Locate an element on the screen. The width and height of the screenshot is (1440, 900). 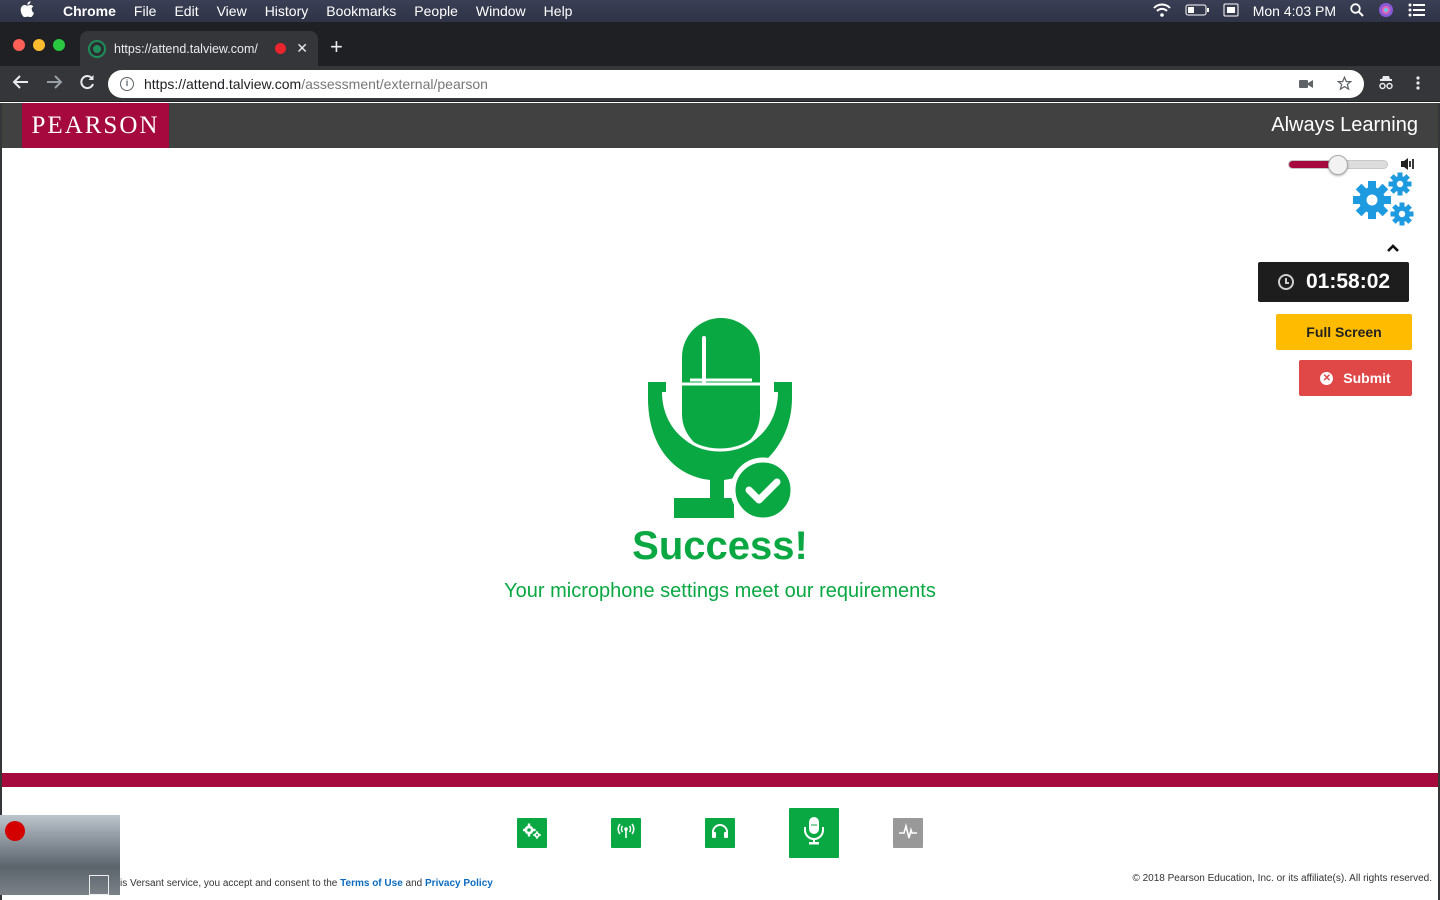
pearson-logo: PEARSON is located at coordinates (95, 125).